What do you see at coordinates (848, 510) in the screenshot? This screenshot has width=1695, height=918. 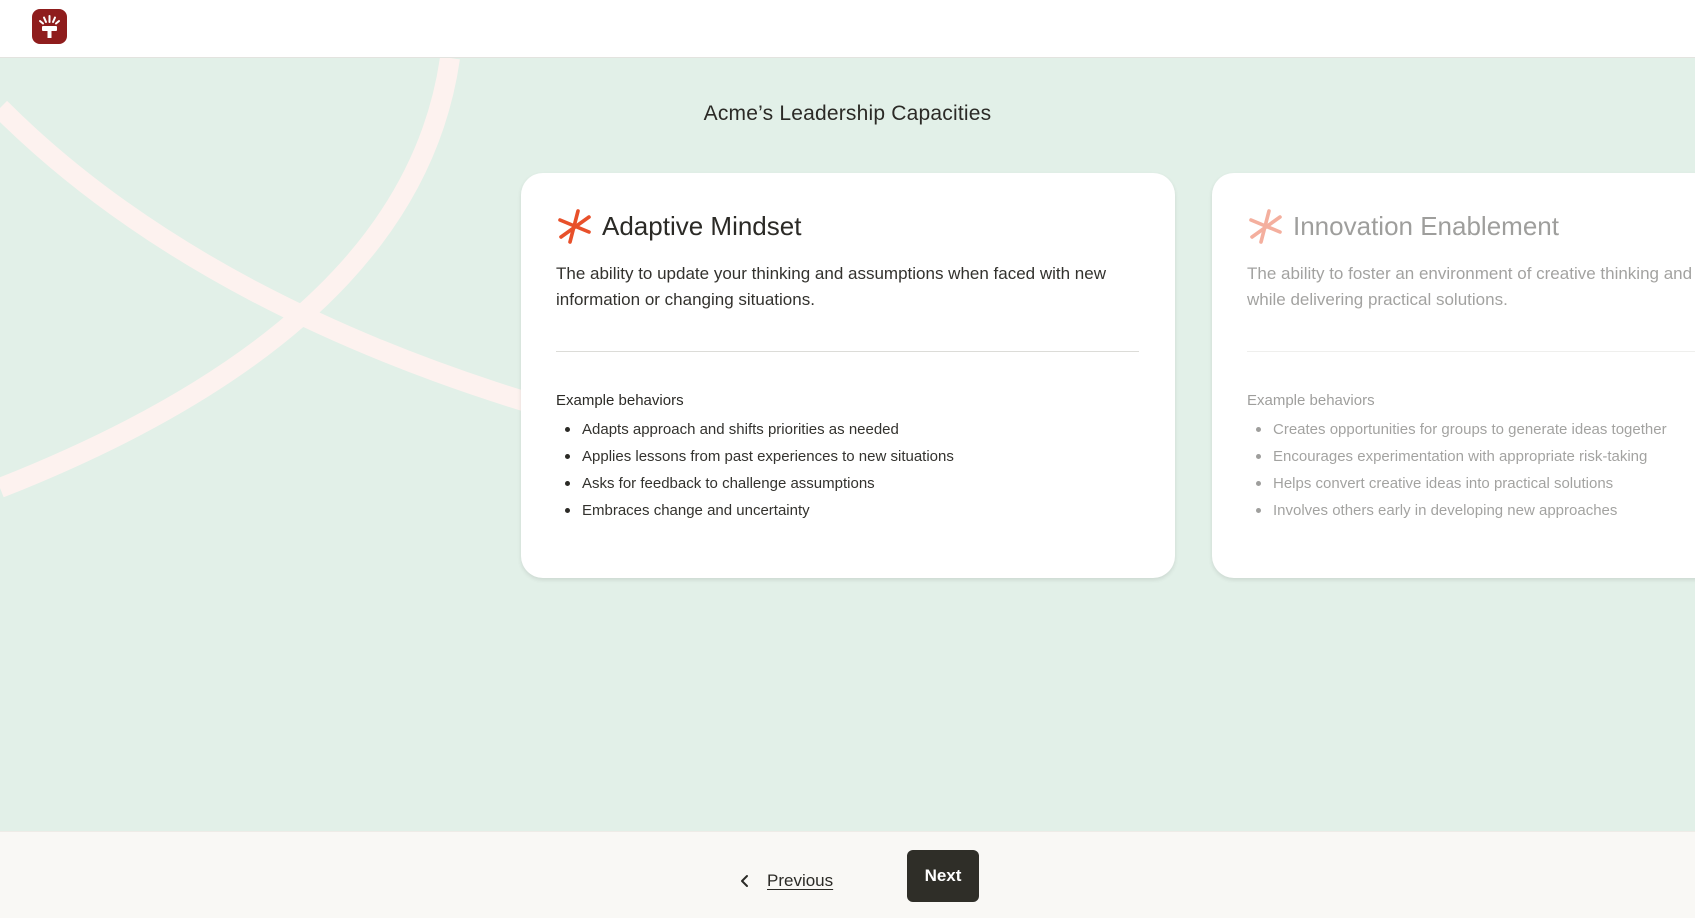 I see `list-item: Embraces change and uncertainty` at bounding box center [848, 510].